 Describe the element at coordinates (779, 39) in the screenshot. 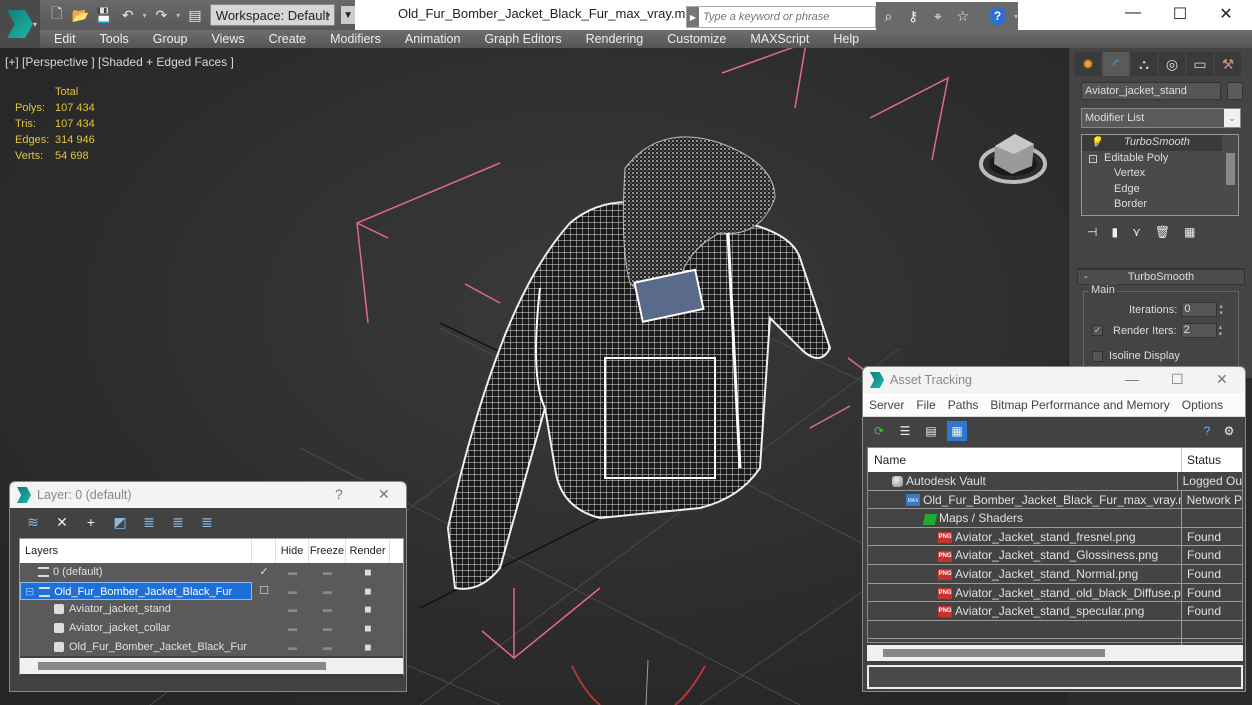

I see `menu-maxscript: MAXScript` at that location.